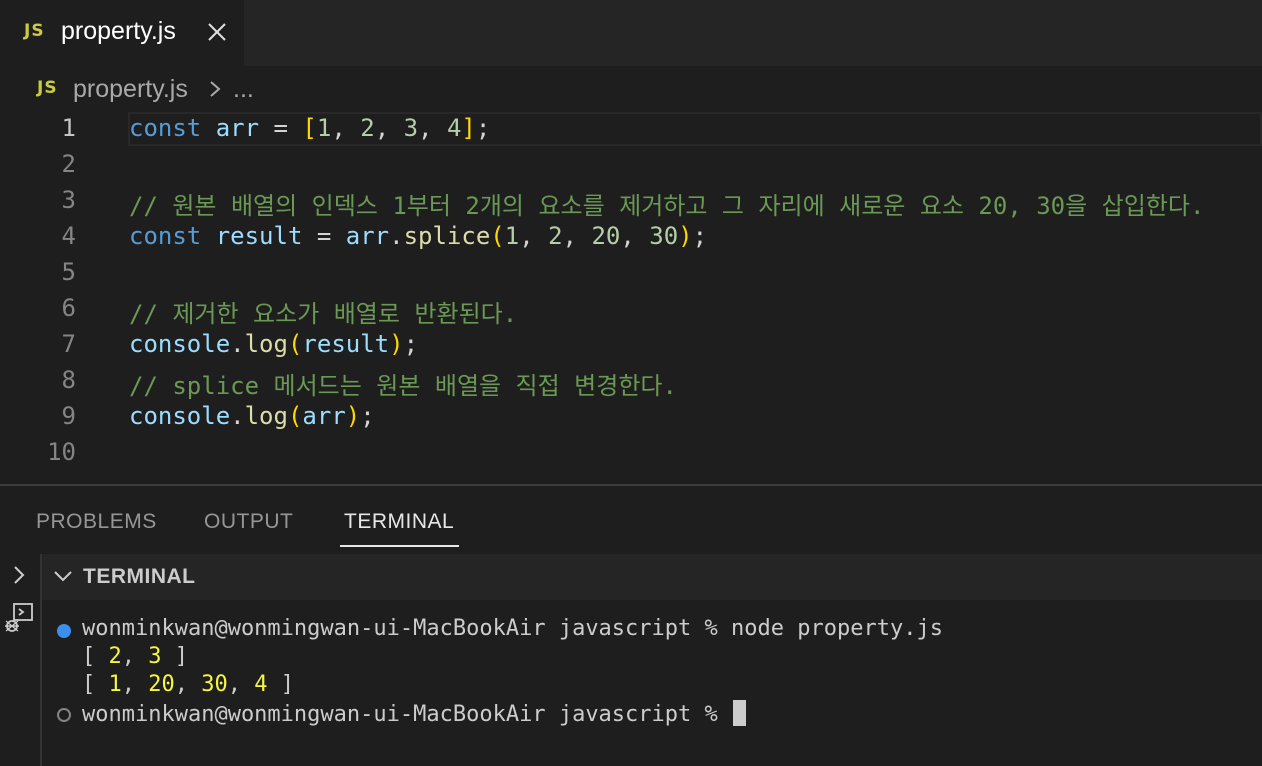 The height and width of the screenshot is (766, 1262). Describe the element at coordinates (631, 346) in the screenshot. I see `code-line: 7 console.log(result);` at that location.